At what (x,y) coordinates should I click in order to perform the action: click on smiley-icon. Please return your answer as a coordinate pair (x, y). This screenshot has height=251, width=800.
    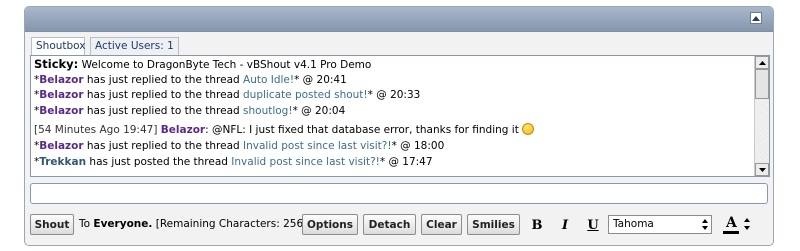
    Looking at the image, I should click on (527, 129).